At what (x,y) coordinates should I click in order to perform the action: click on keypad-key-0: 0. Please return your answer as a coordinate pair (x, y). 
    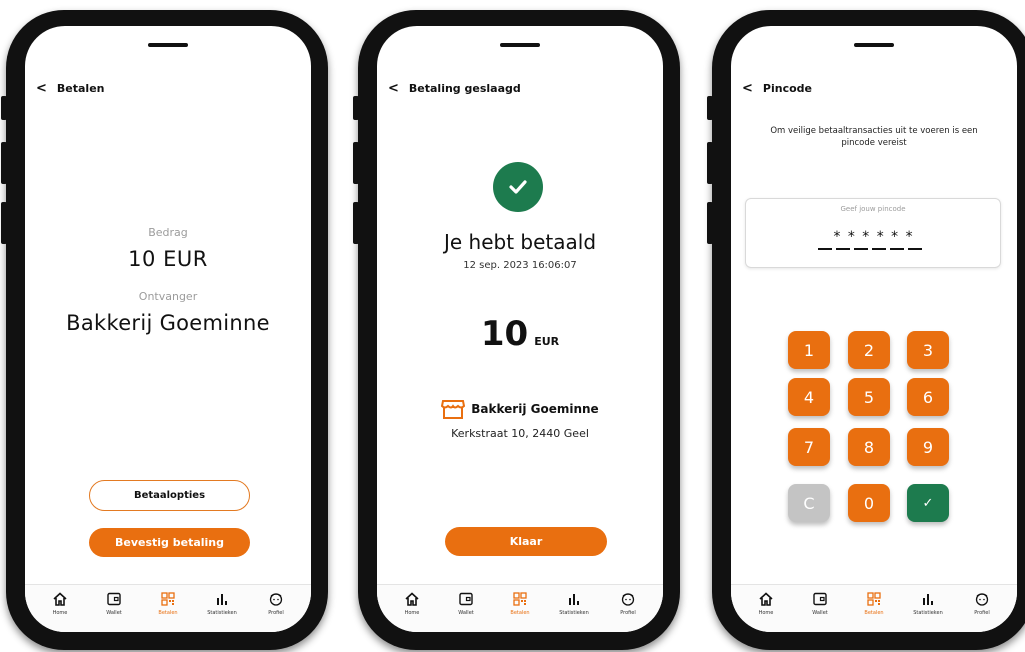
    Looking at the image, I should click on (869, 503).